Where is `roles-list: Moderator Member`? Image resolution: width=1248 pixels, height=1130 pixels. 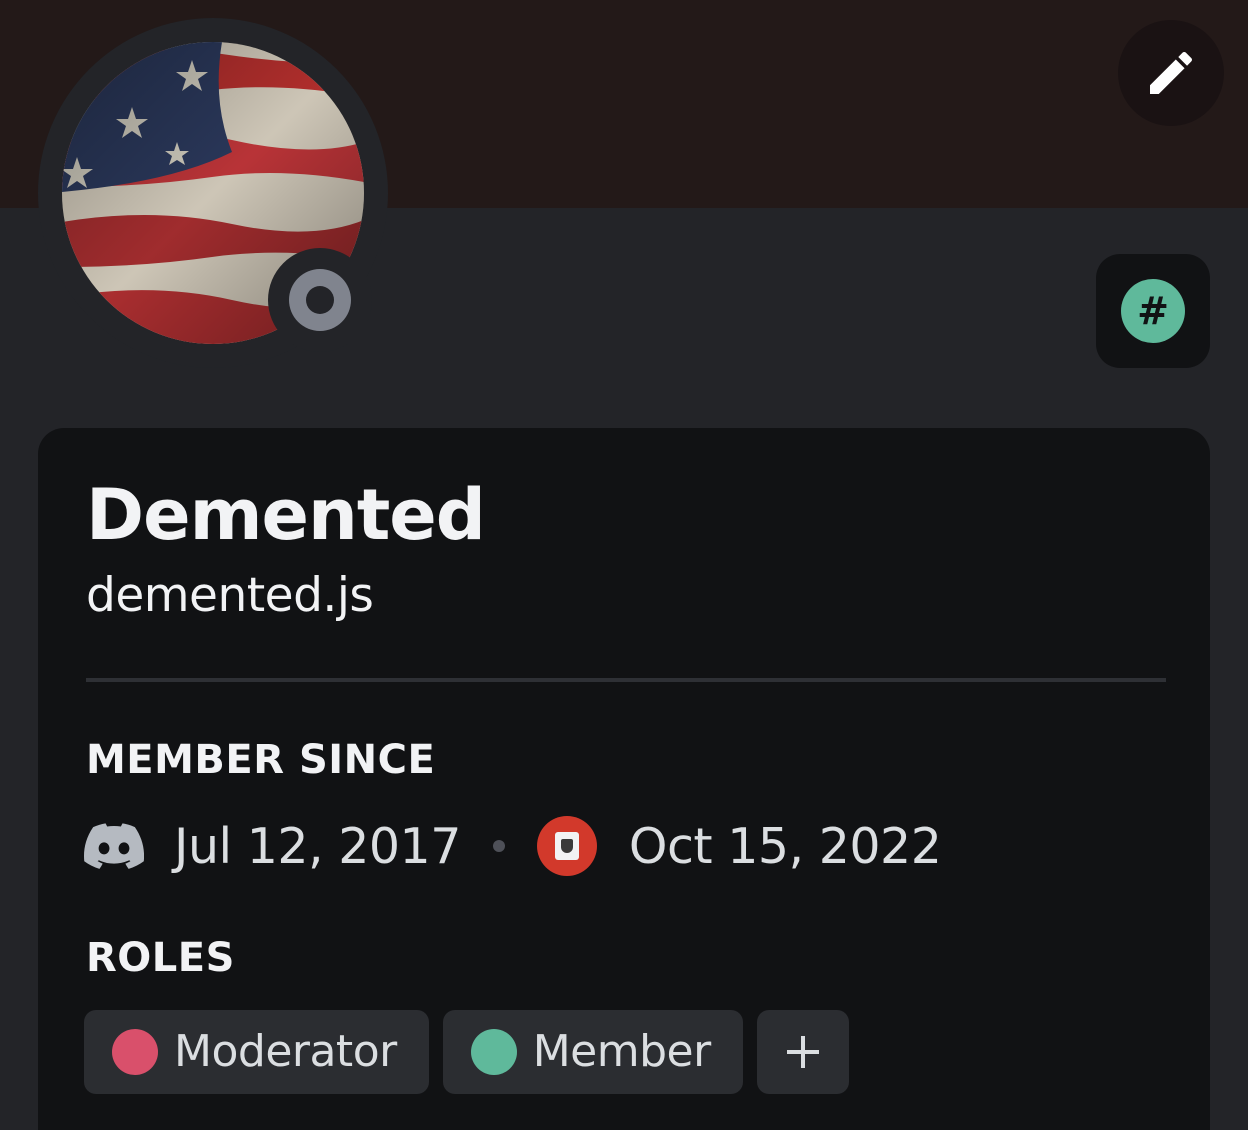 roles-list: Moderator Member is located at coordinates (466, 1052).